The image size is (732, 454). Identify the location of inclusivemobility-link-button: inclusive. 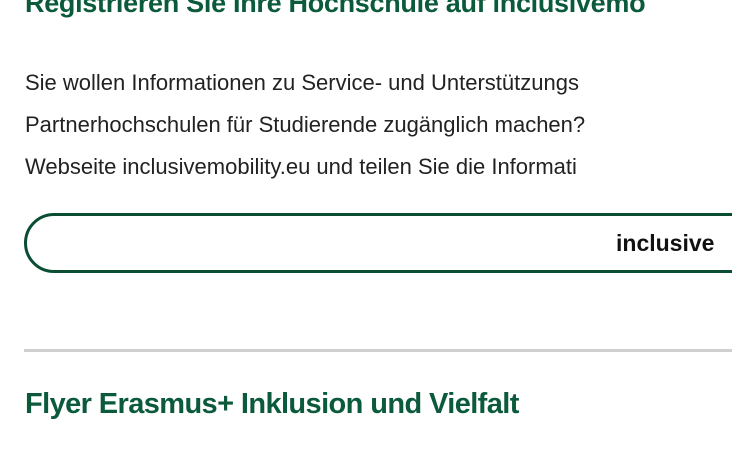
(378, 243).